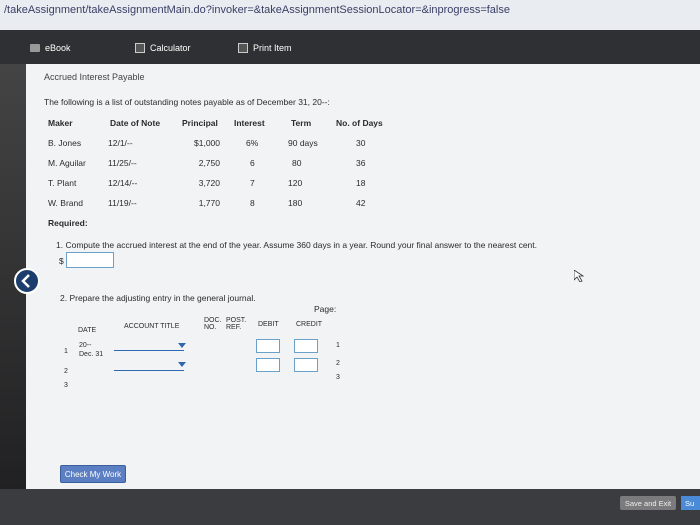 The width and height of the screenshot is (700, 525). Describe the element at coordinates (252, 183) in the screenshot. I see `table-cell: 7` at that location.